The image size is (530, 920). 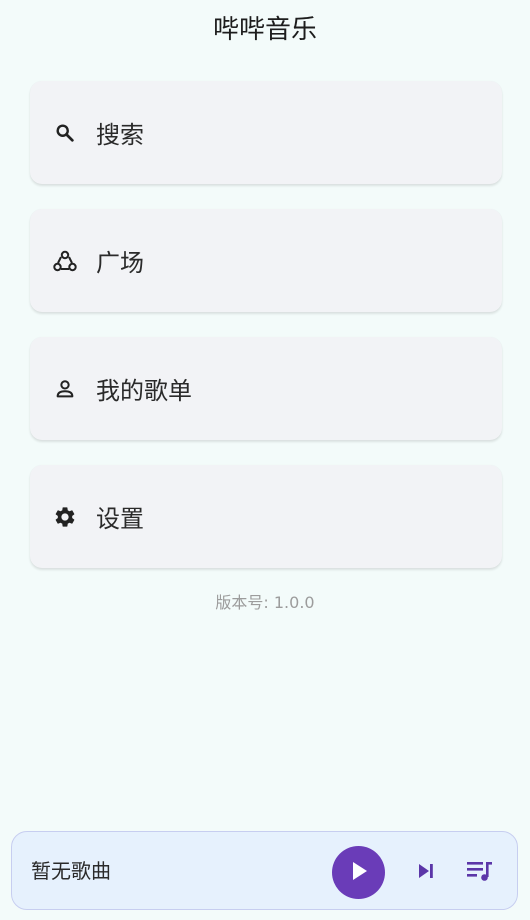 What do you see at coordinates (65, 389) in the screenshot?
I see `person-icon` at bounding box center [65, 389].